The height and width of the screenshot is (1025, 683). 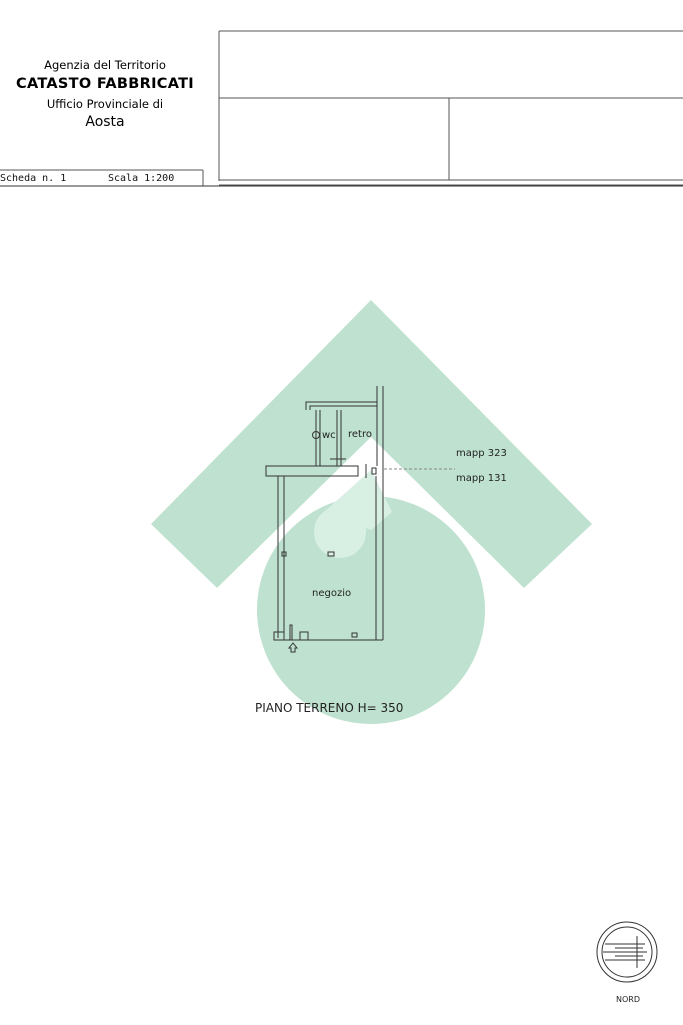 I want to click on compass-icon, so click(x=627, y=952).